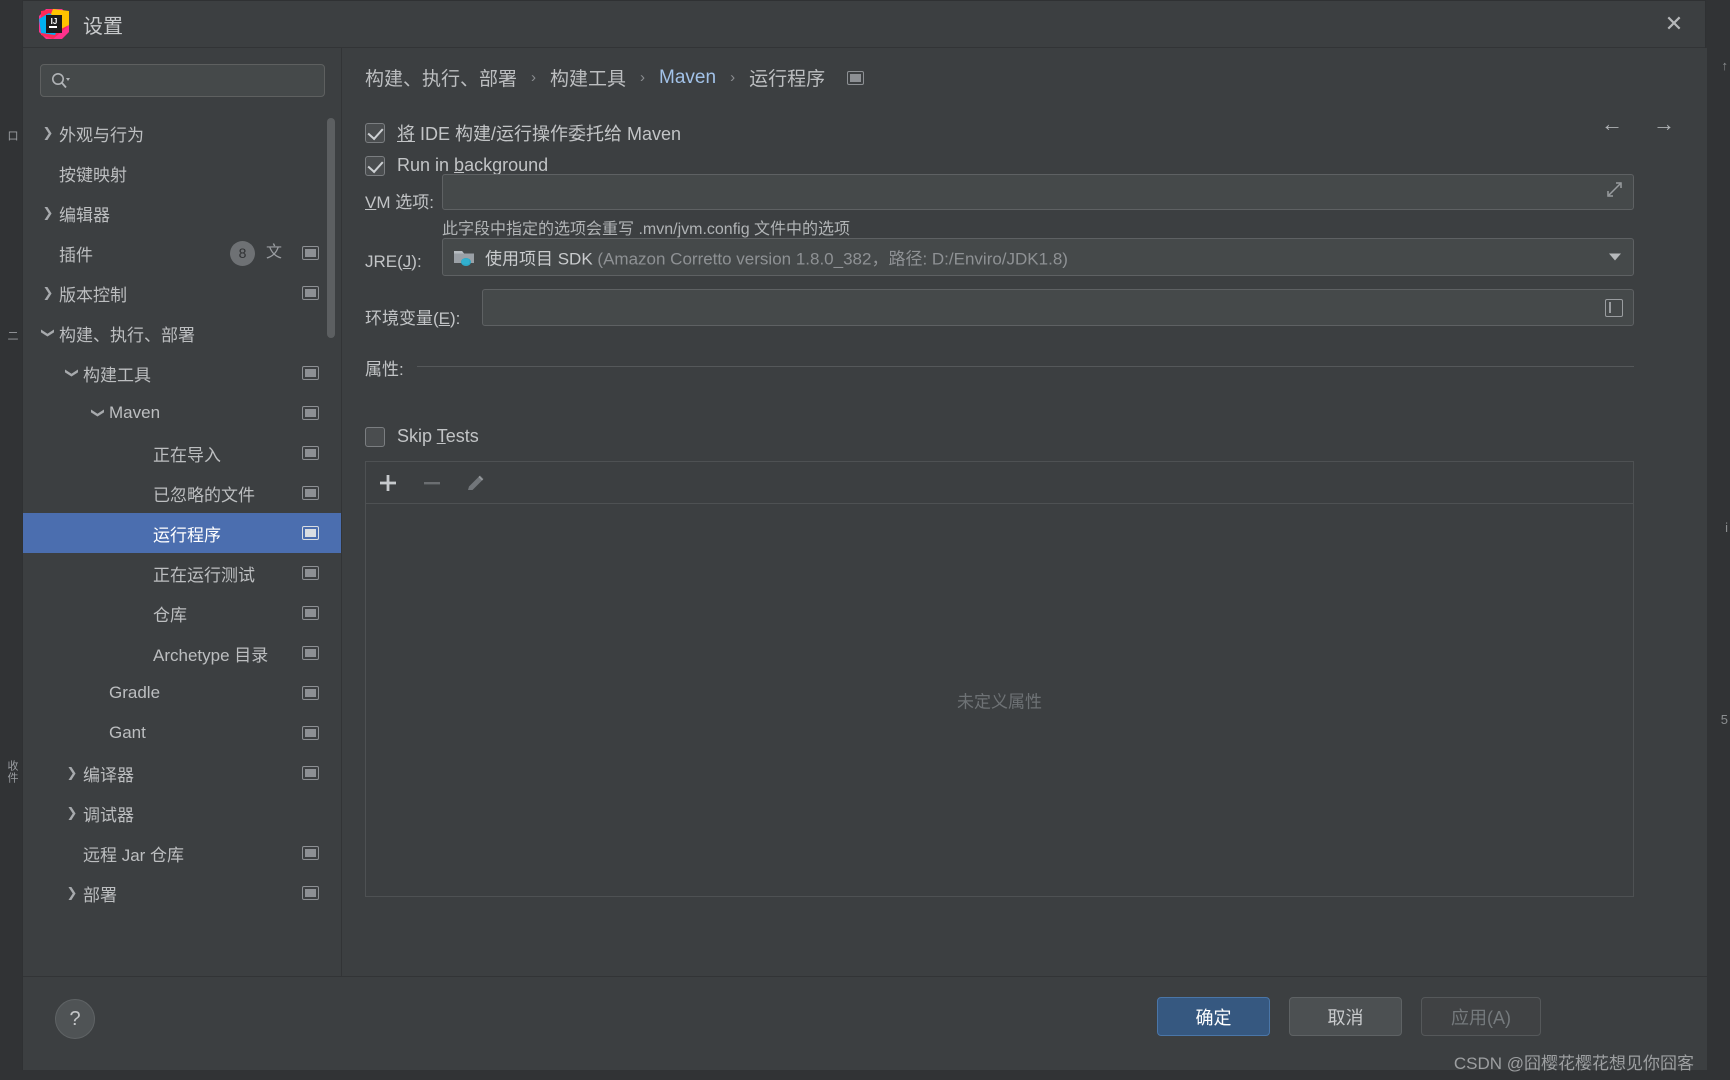 The height and width of the screenshot is (1080, 1730). I want to click on sidebar-item-label: 远程 Jar 仓库, so click(134, 855).